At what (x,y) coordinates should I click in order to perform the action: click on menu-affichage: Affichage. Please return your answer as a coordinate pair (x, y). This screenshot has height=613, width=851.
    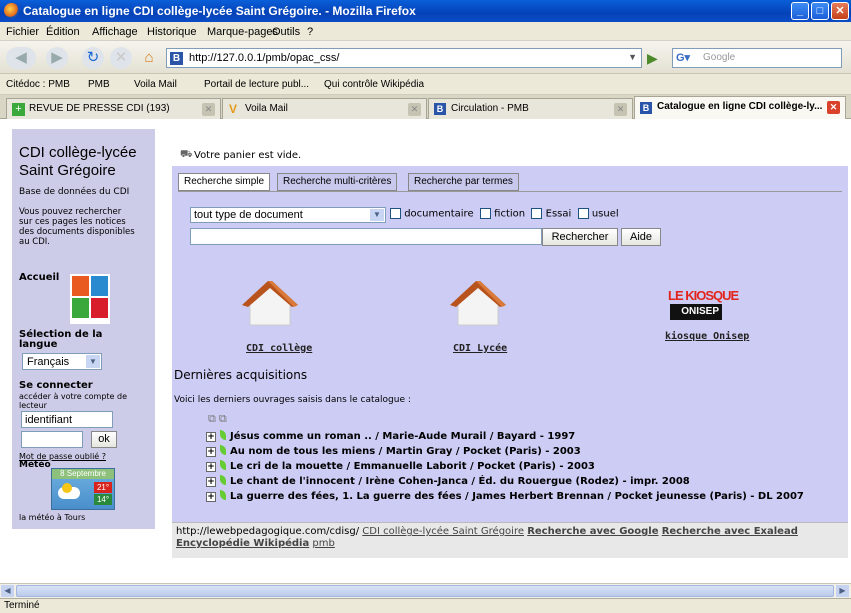
    Looking at the image, I should click on (115, 32).